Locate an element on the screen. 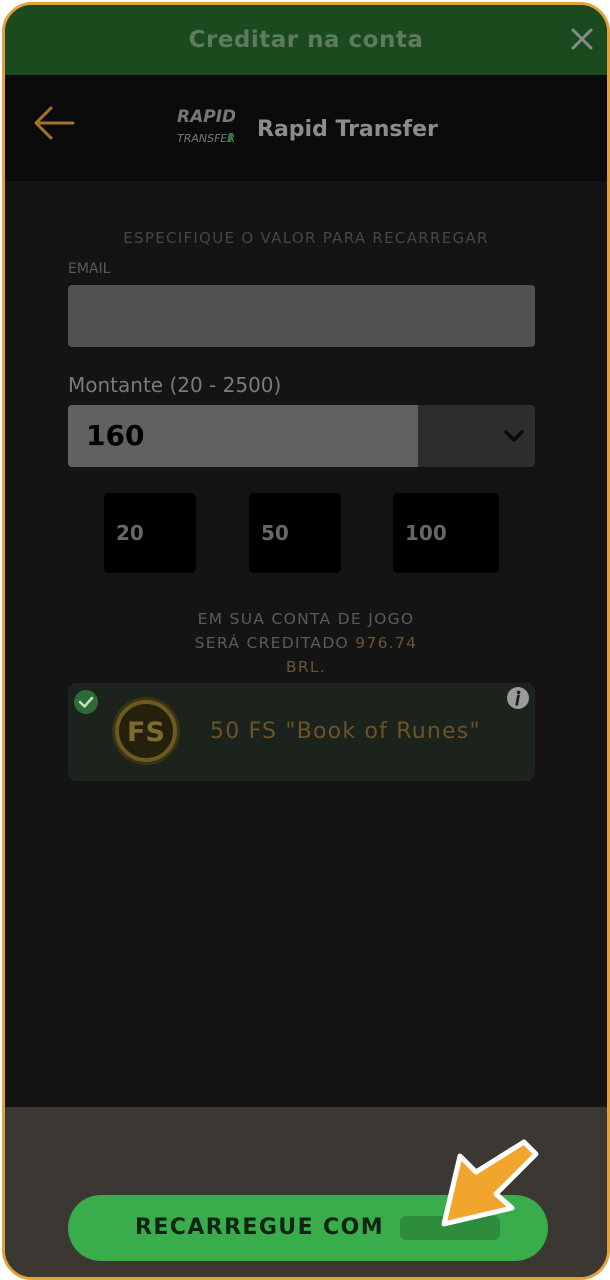 The height and width of the screenshot is (1280, 610). modal-header: Creditar na conta is located at coordinates (306, 40).